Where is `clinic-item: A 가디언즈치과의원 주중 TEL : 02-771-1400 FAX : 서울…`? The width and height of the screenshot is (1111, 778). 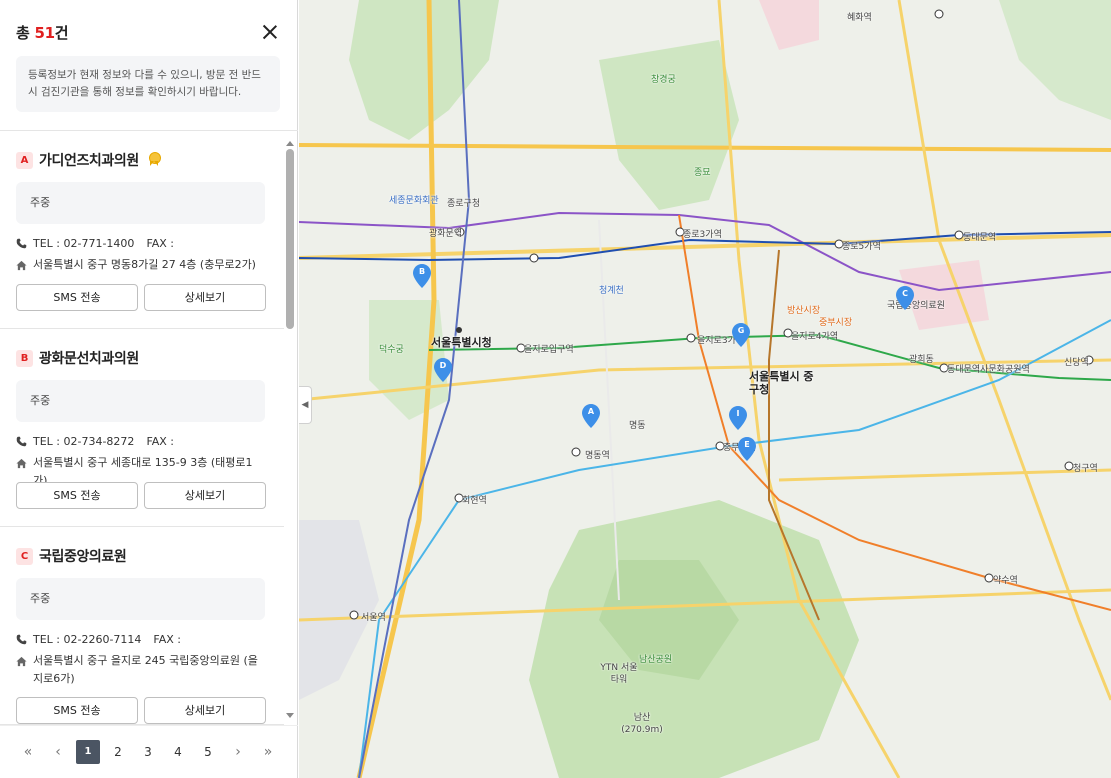
clinic-item: A 가디언즈치과의원 주중 TEL : 02-771-1400 FAX : 서울… is located at coordinates (142, 230).